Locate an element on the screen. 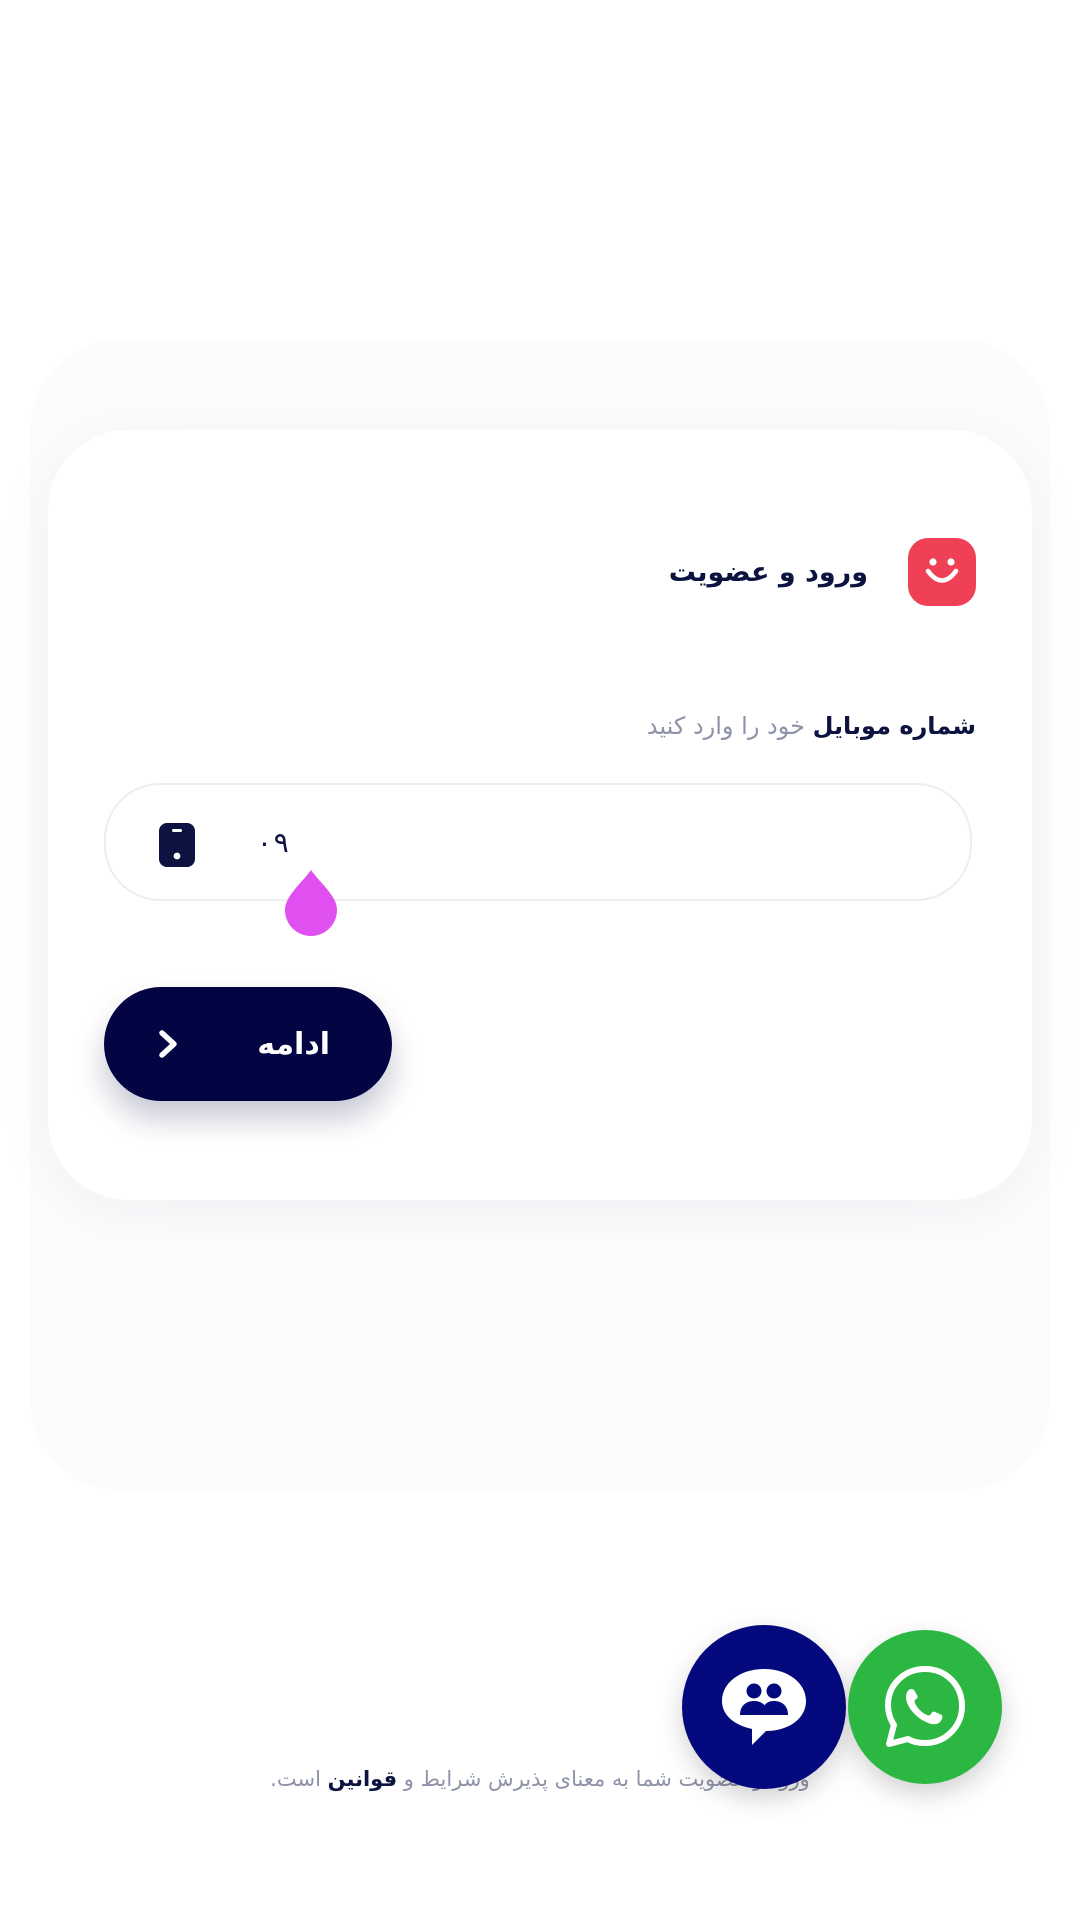 Image resolution: width=1080 pixels, height=1920 pixels. continue-button: ادامه is located at coordinates (248, 1044).